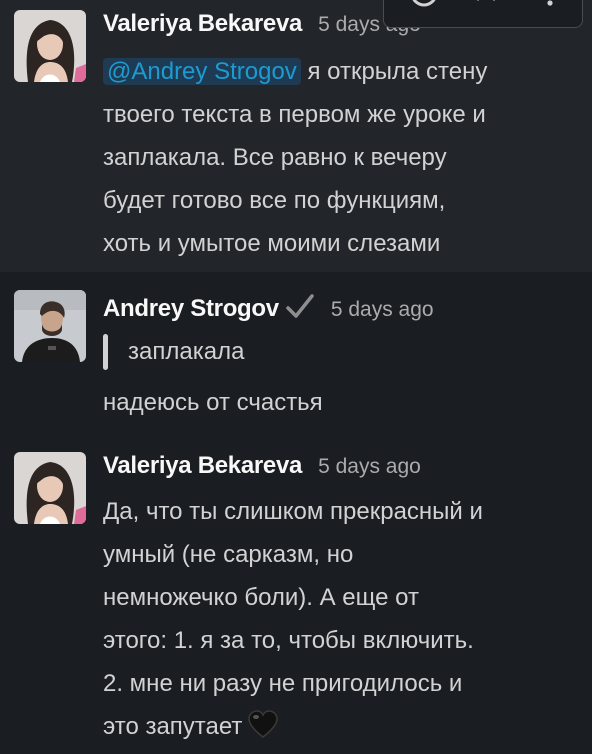 The image size is (592, 754). What do you see at coordinates (343, 377) in the screenshot?
I see `message-text: заплакала надеюсь от счастья` at bounding box center [343, 377].